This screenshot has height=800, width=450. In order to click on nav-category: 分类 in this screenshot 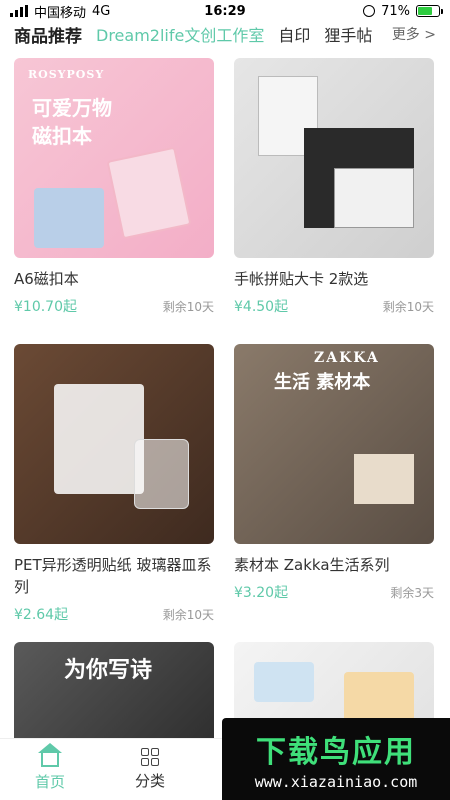, I will do `click(150, 769)`.